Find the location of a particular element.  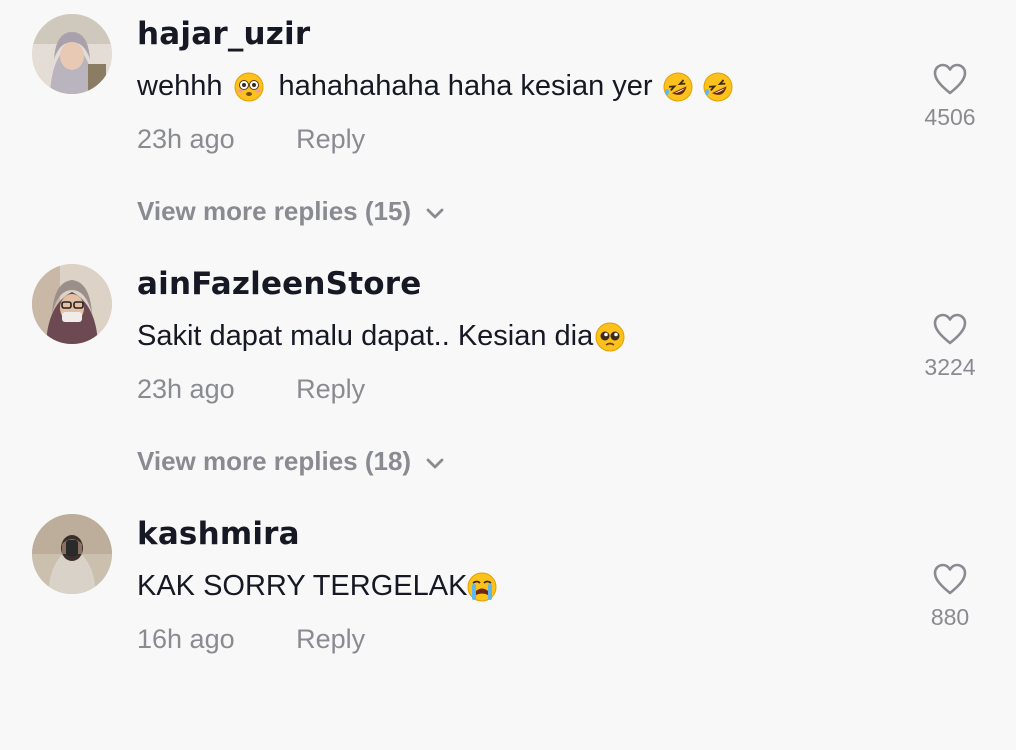

like-button: 4506 is located at coordinates (950, 96).